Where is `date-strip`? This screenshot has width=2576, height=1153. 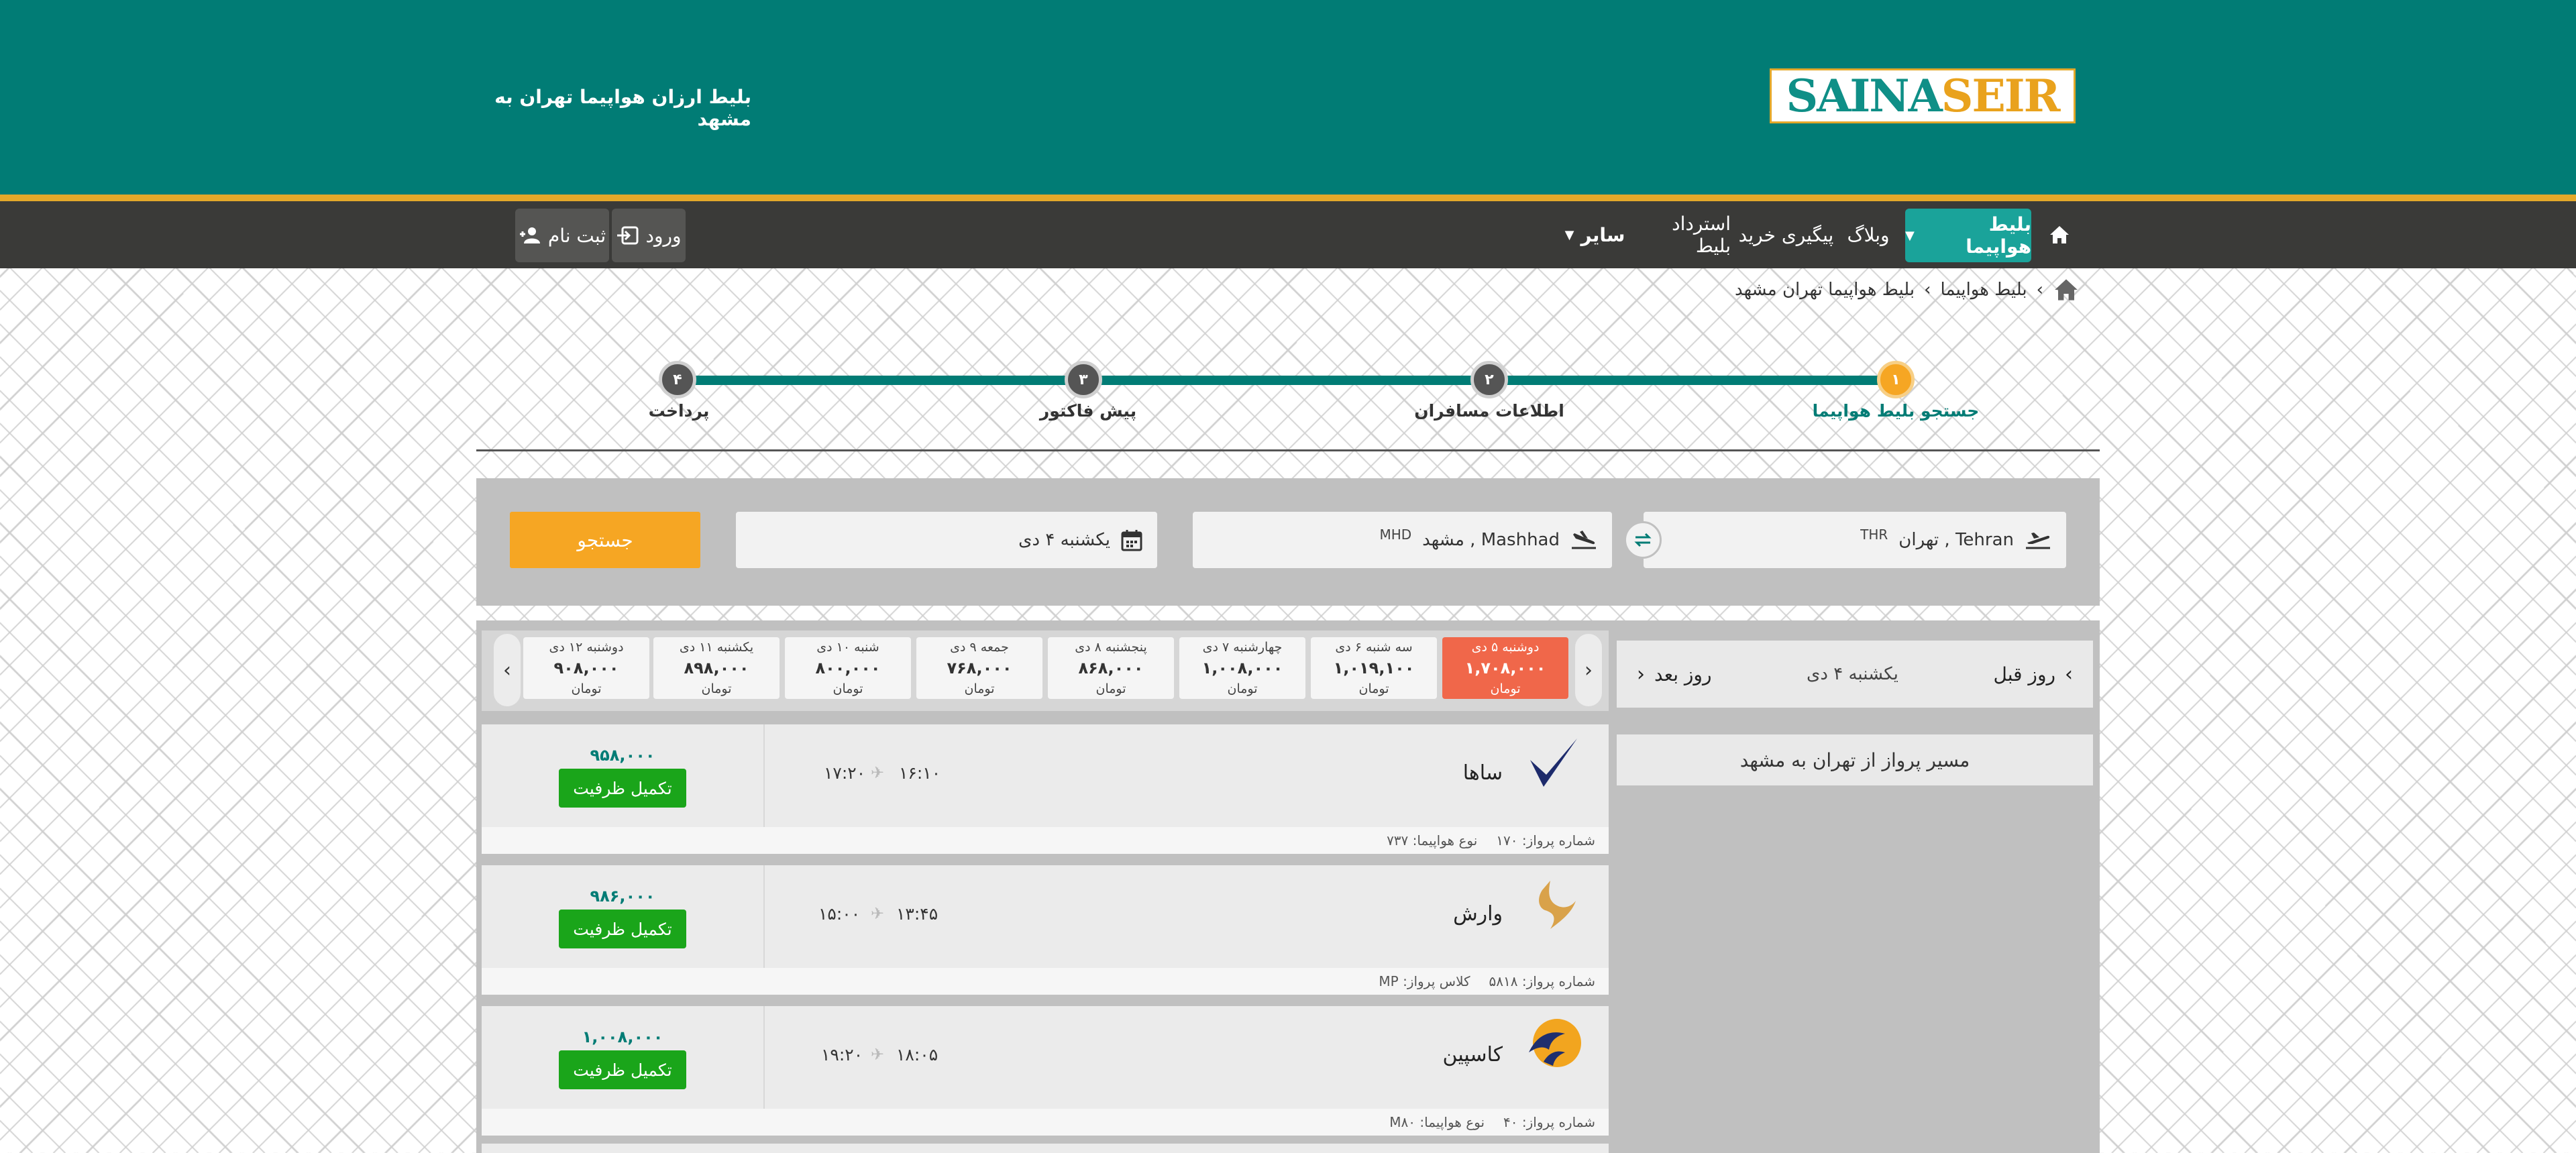
date-strip is located at coordinates (1045, 670).